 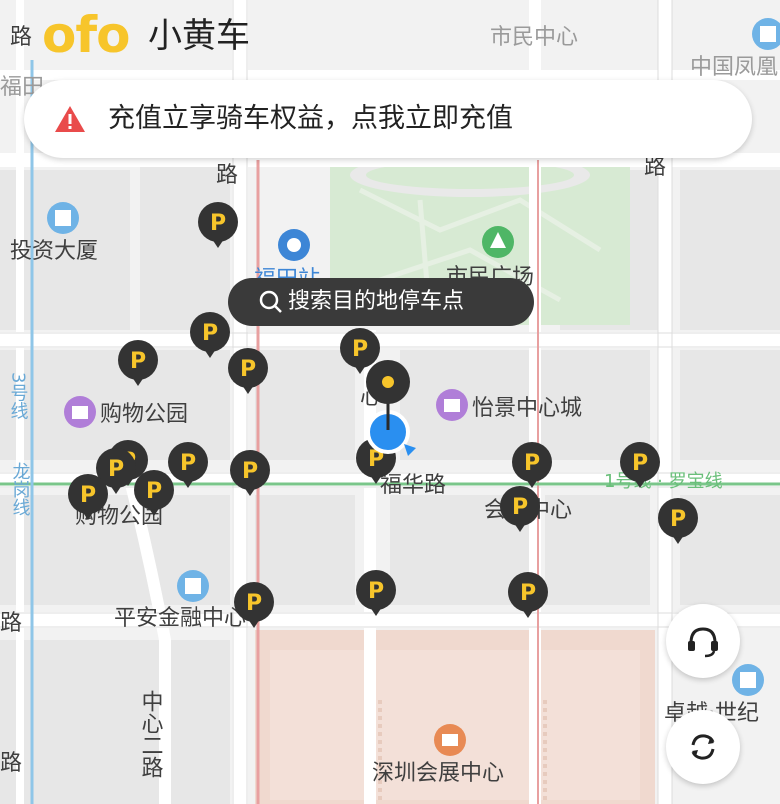 I want to click on park-tree-icon, so click(x=498, y=242).